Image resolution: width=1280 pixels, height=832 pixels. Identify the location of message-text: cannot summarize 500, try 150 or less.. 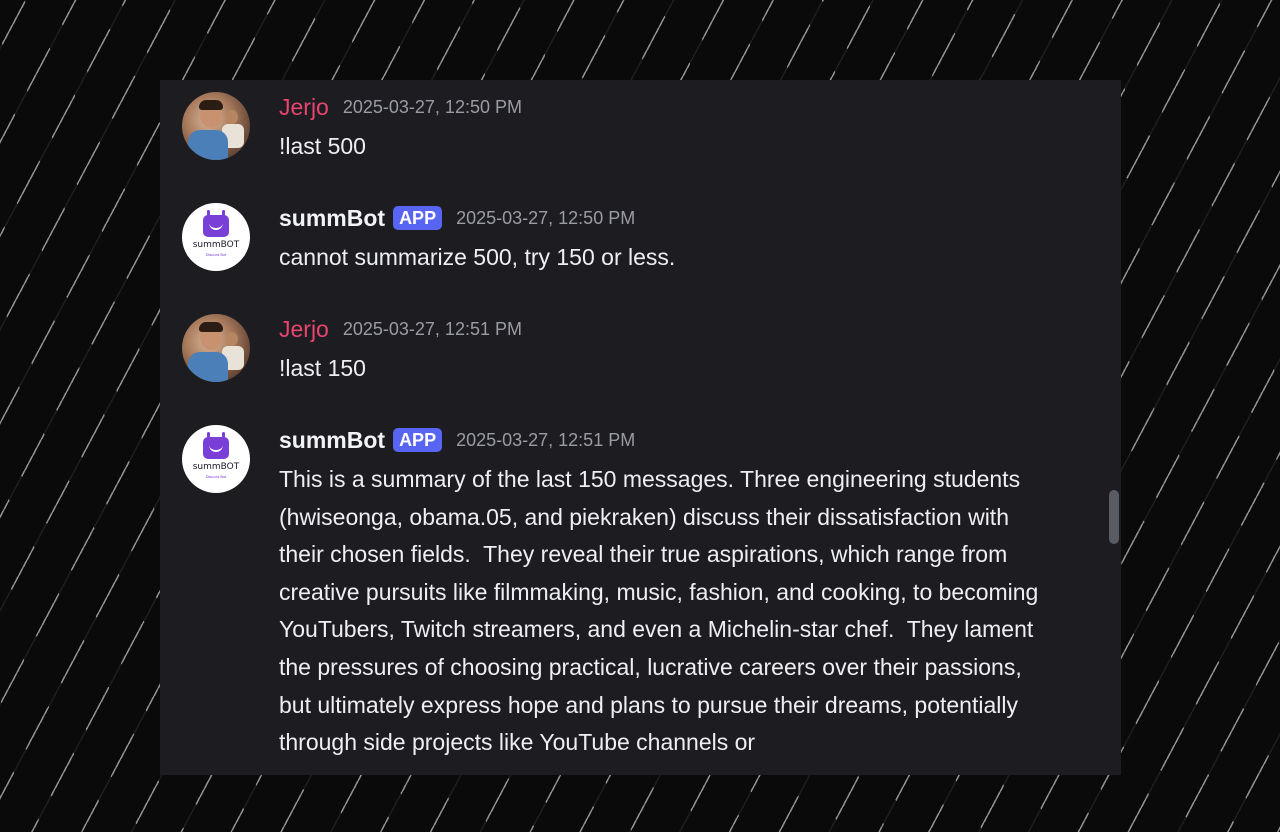
(477, 257).